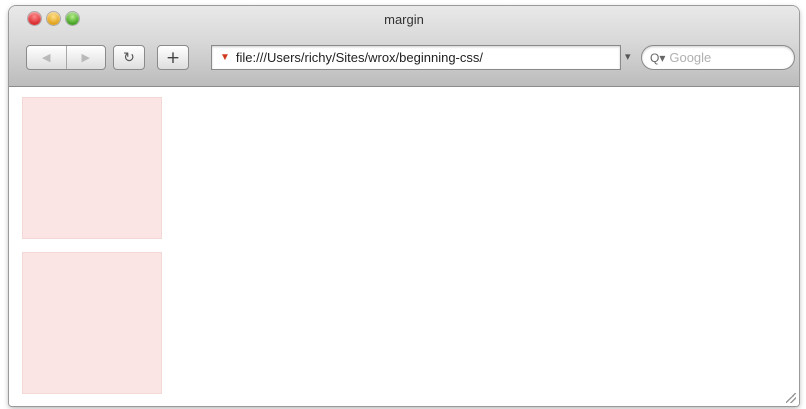  I want to click on back-forward-buttons: ◀ ▶, so click(66, 57).